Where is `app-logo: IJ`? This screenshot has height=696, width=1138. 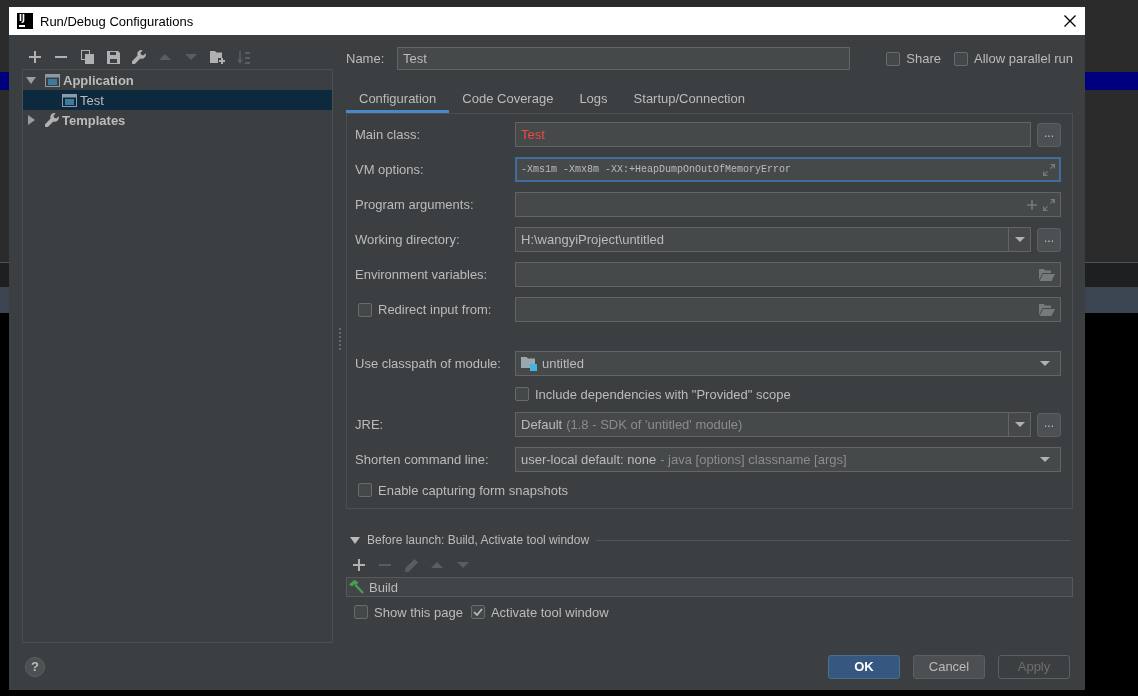
app-logo: IJ is located at coordinates (25, 21).